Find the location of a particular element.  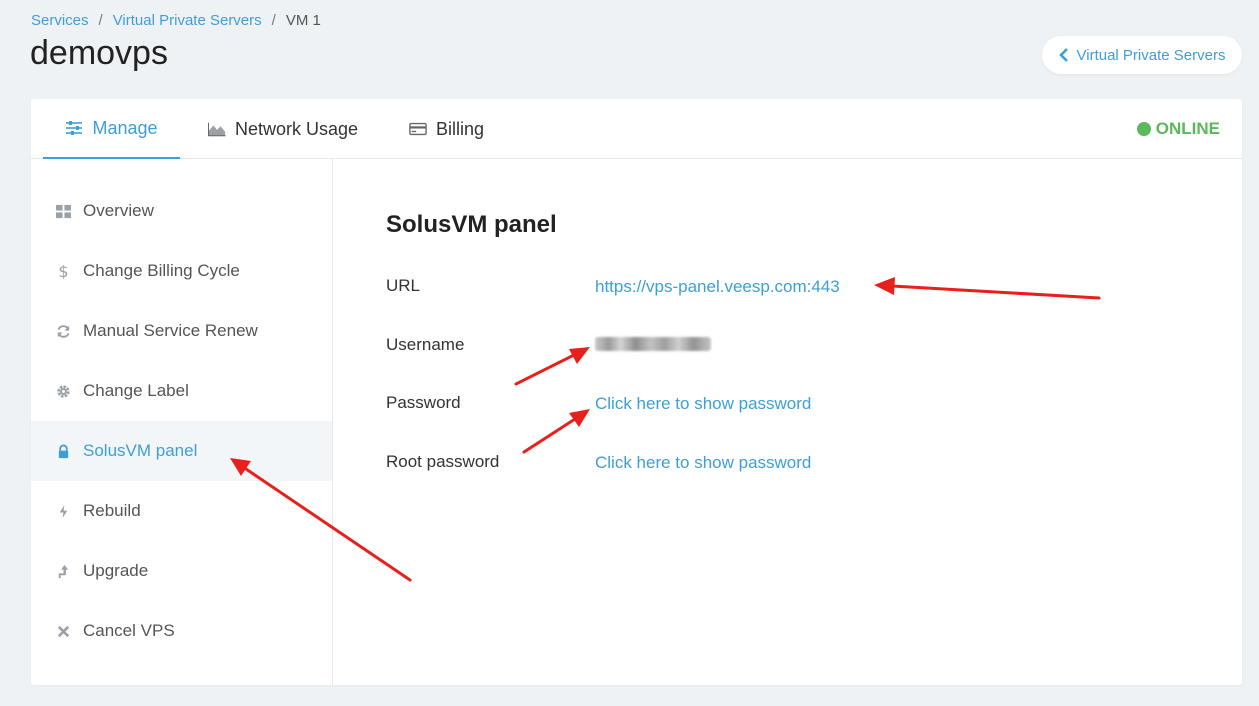

sidebar-item-rebuild: Rebuild is located at coordinates (181, 511).